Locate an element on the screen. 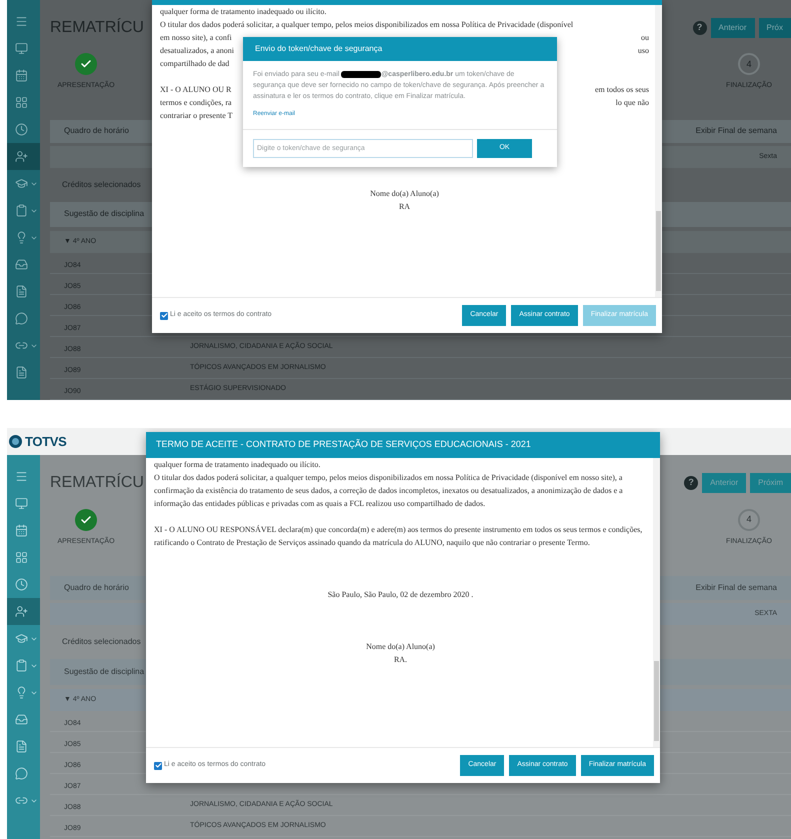 The image size is (791, 839). contract-text: O titular dos dados poderá solicitar, a qualquer tempo, pelos meios disponibilizados em nossa Política de Privacidade (disponível is located at coordinates (367, 24).